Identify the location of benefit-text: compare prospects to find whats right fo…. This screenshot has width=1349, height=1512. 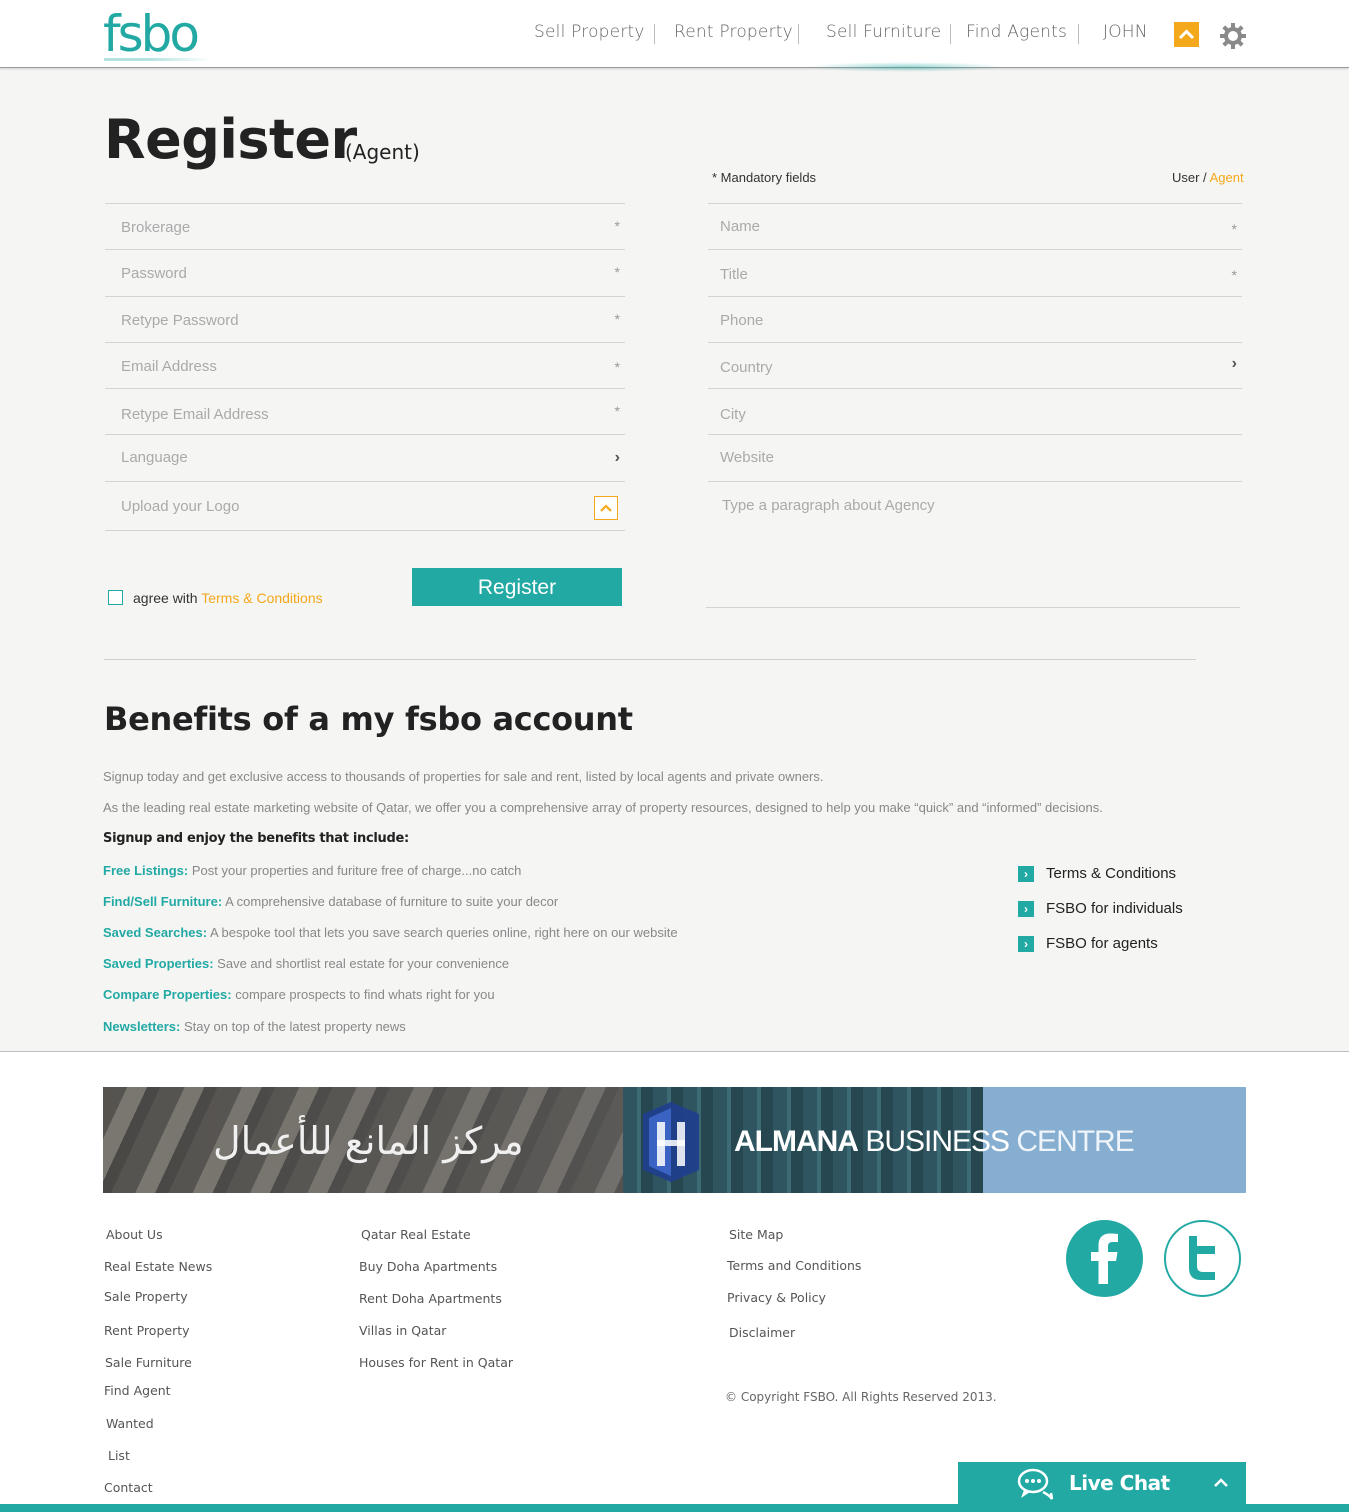
(365, 994).